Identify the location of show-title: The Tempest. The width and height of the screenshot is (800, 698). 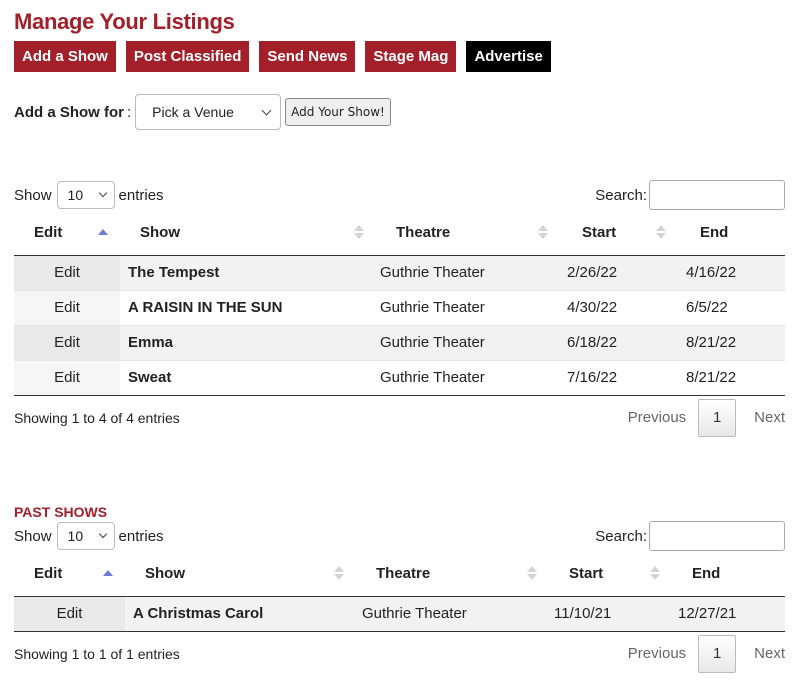
(248, 272).